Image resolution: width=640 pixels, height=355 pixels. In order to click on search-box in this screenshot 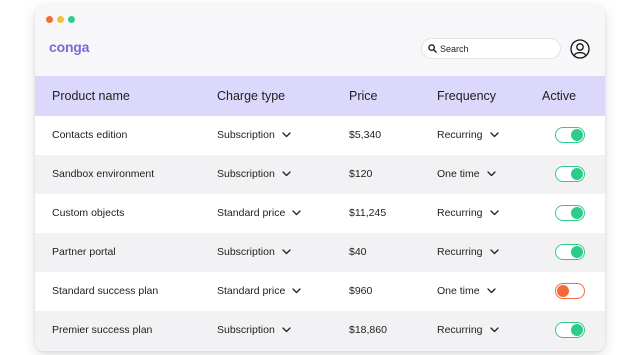, I will do `click(491, 48)`.